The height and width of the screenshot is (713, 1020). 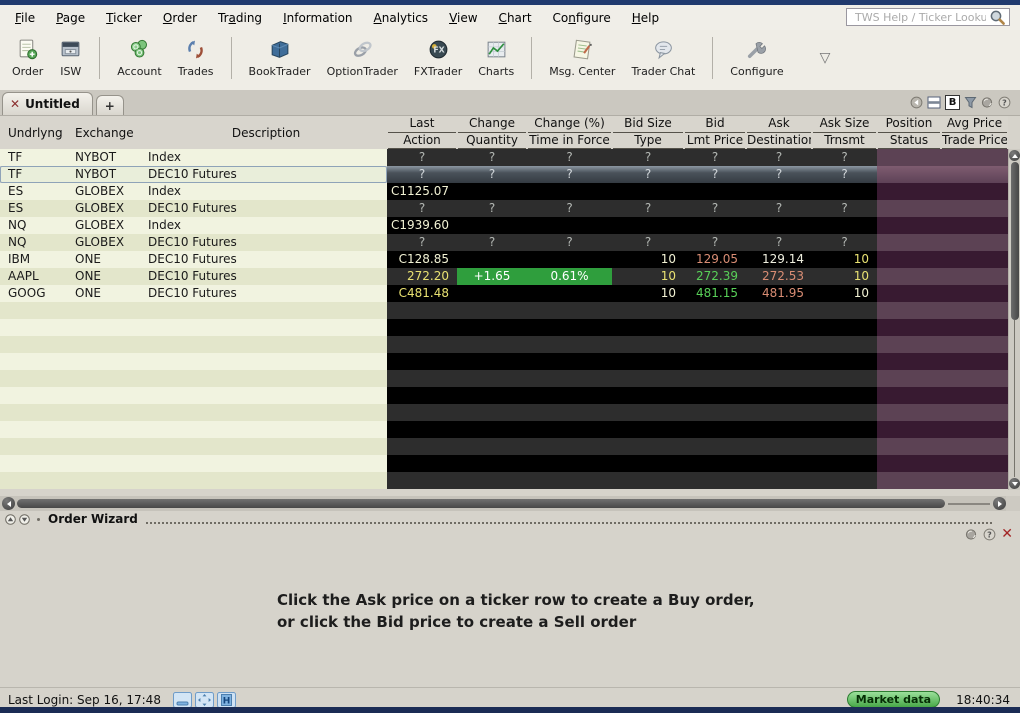 I want to click on cell-underlying: TF, so click(x=35, y=174).